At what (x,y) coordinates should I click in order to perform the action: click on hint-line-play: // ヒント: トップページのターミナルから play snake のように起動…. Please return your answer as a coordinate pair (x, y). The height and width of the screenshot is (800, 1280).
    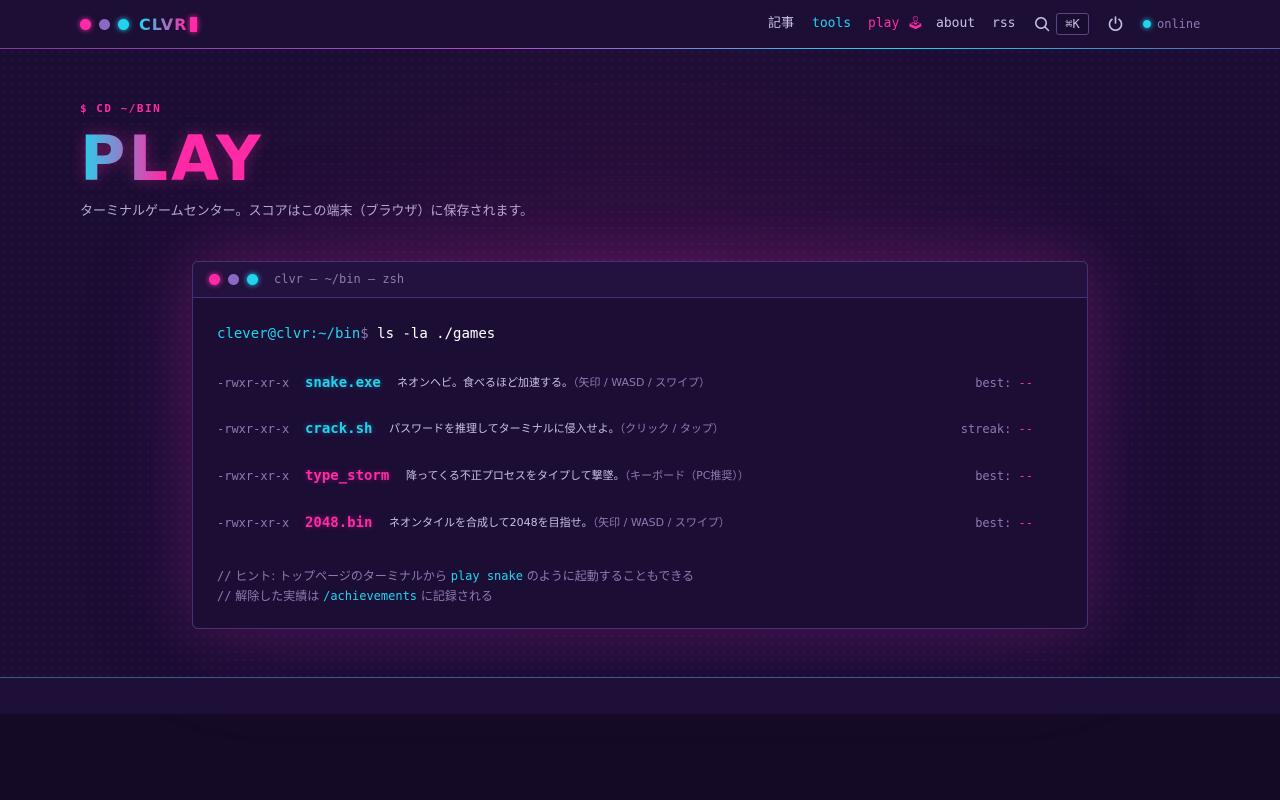
    Looking at the image, I should click on (455, 576).